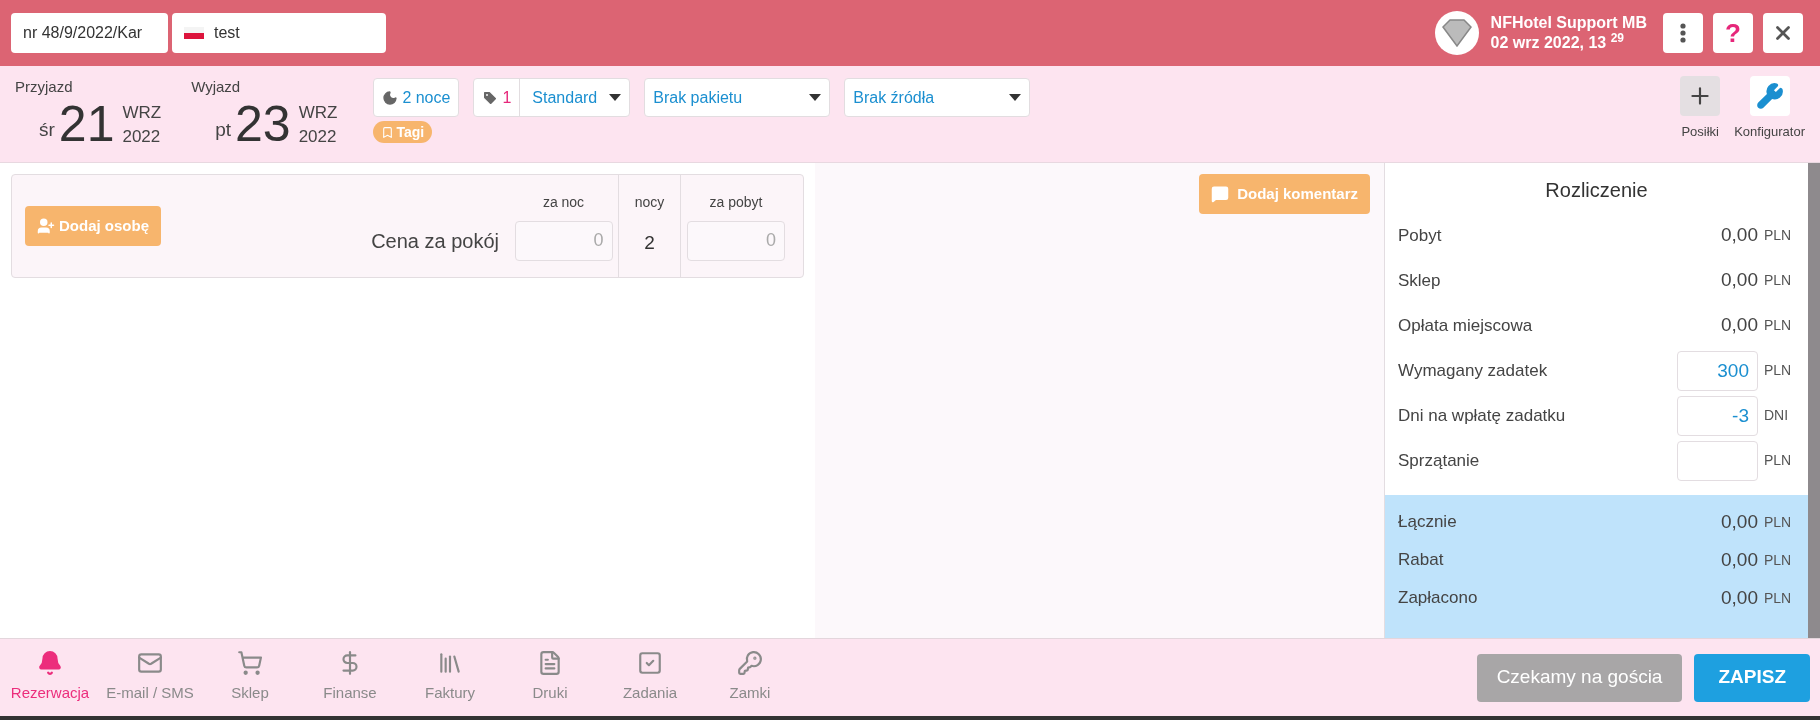 Image resolution: width=1820 pixels, height=720 pixels. I want to click on close-button, so click(1783, 33).